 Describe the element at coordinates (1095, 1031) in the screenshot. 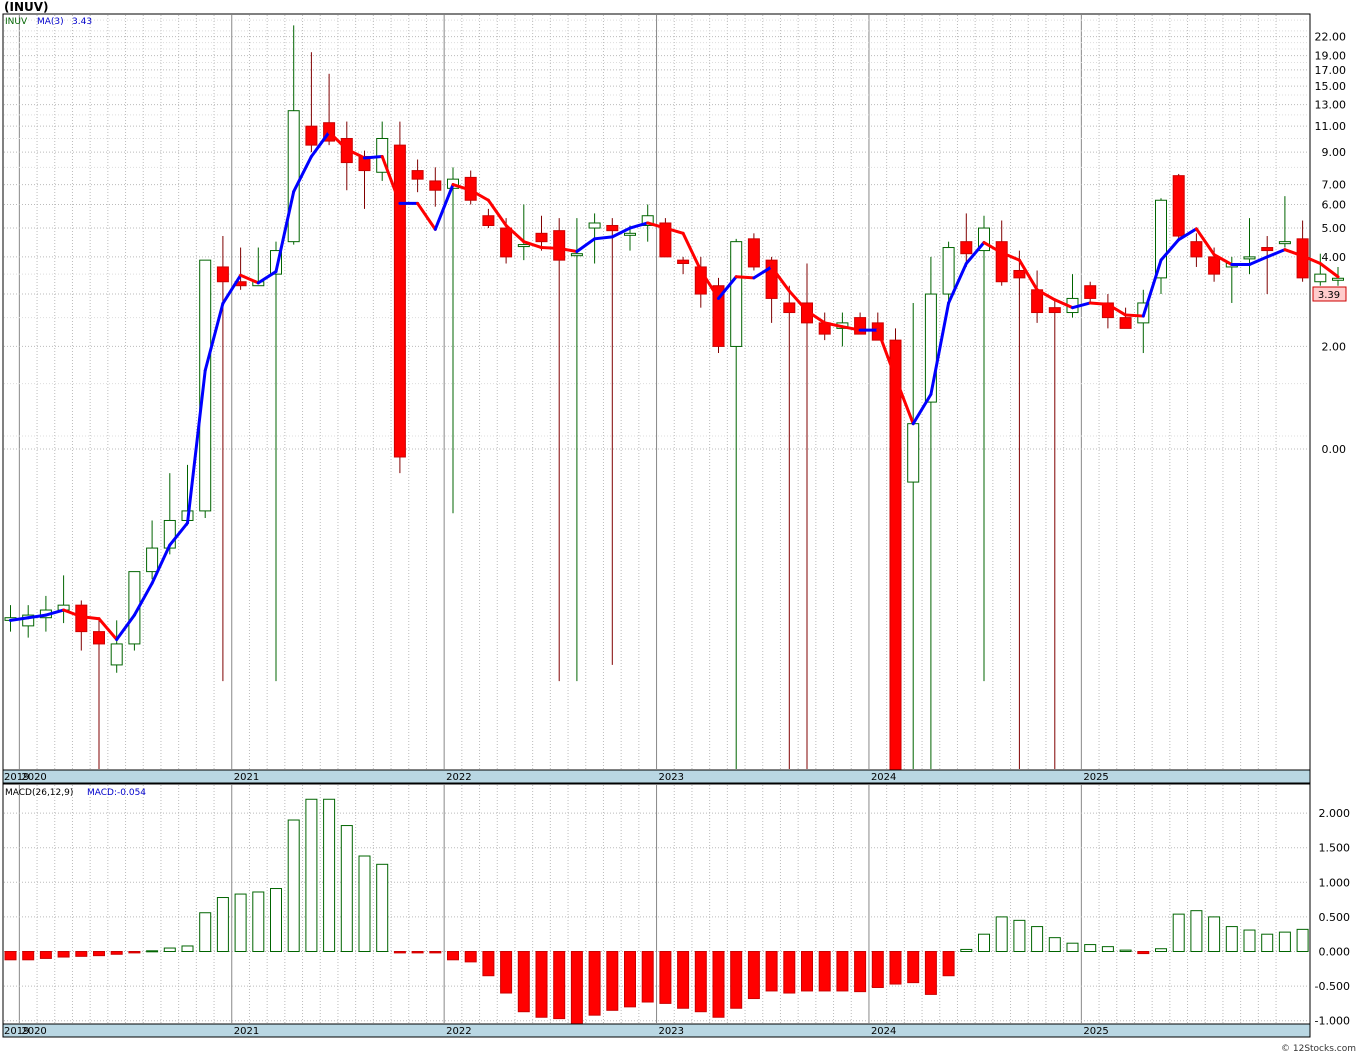

I see `year-label: 2025` at that location.